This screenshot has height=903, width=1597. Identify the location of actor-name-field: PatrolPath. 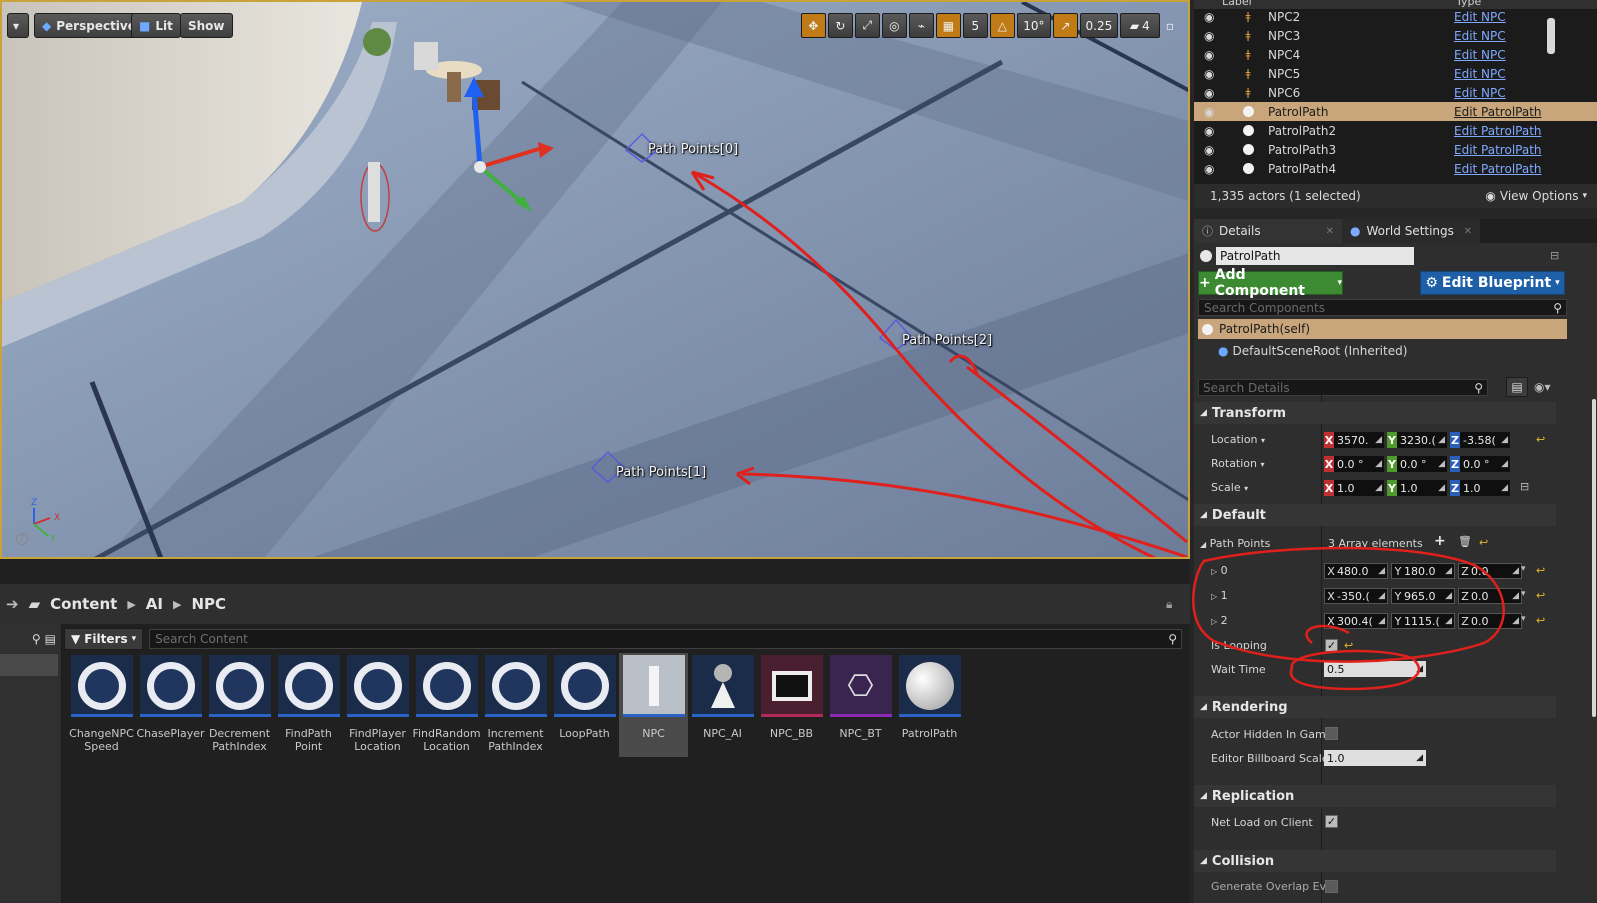
(1315, 256).